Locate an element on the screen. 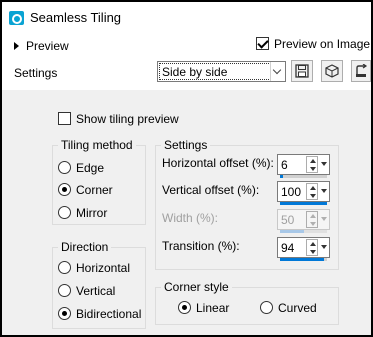  direction-title: Direction is located at coordinates (85, 247).